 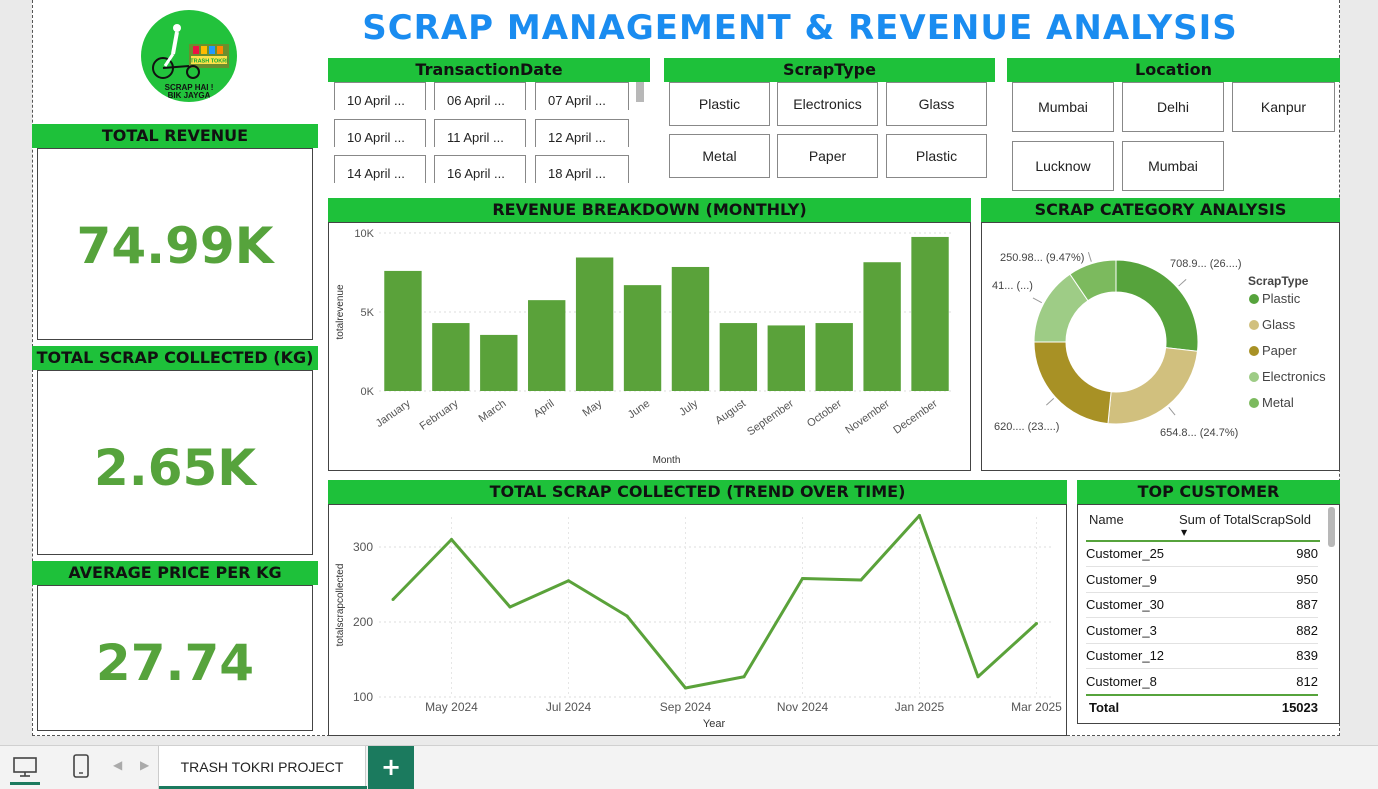 I want to click on customer-name: Customer_9, so click(x=1121, y=579).